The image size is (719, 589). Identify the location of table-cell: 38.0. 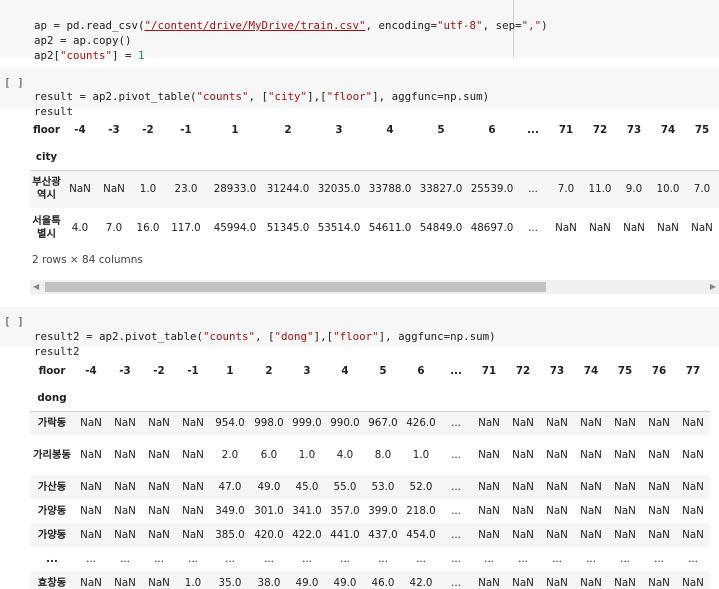
(269, 583).